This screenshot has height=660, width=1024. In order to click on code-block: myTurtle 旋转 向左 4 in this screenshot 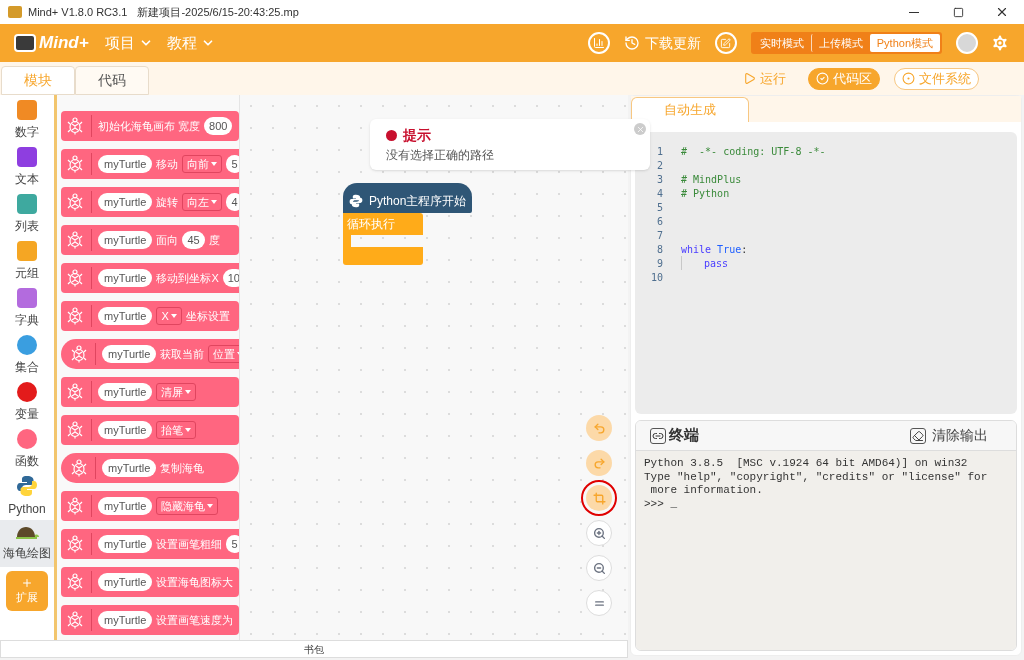, I will do `click(150, 202)`.